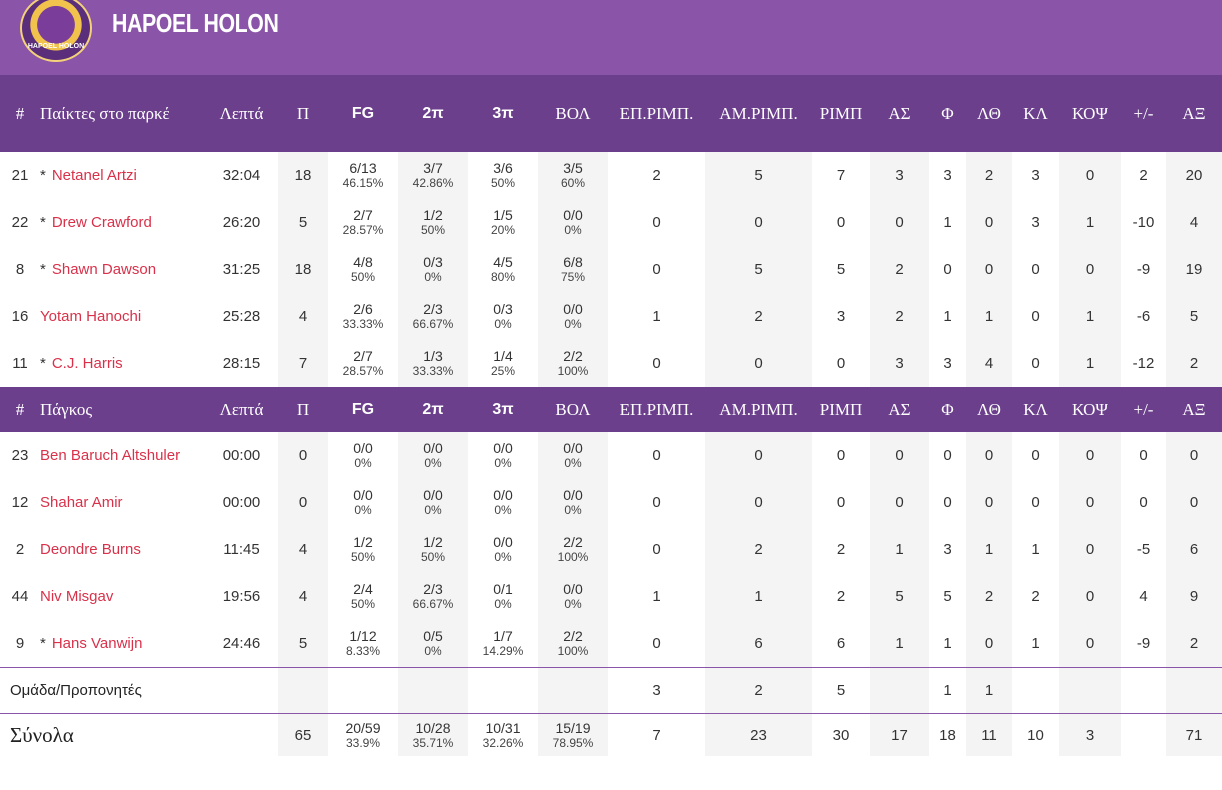 The width and height of the screenshot is (1222, 790). Describe the element at coordinates (503, 636) in the screenshot. I see `p3-made-attempted: 1/7` at that location.